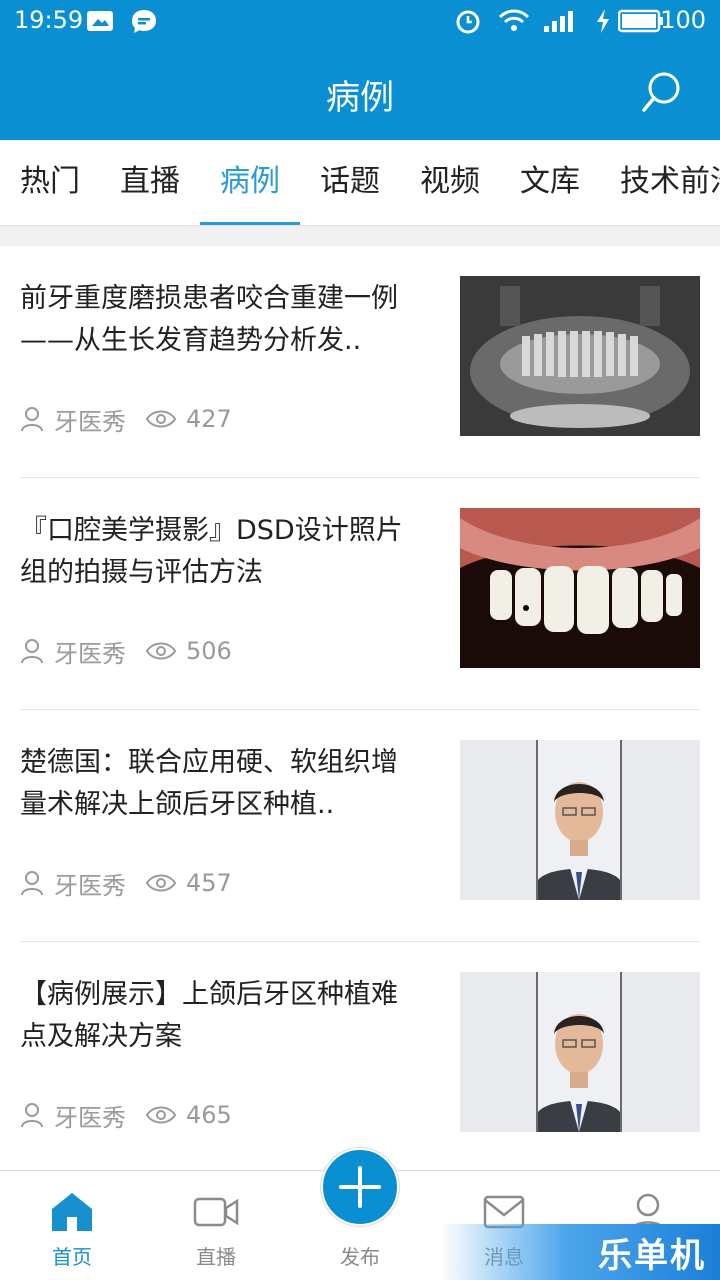 The image size is (720, 1280). What do you see at coordinates (603, 21) in the screenshot?
I see `charging-icon` at bounding box center [603, 21].